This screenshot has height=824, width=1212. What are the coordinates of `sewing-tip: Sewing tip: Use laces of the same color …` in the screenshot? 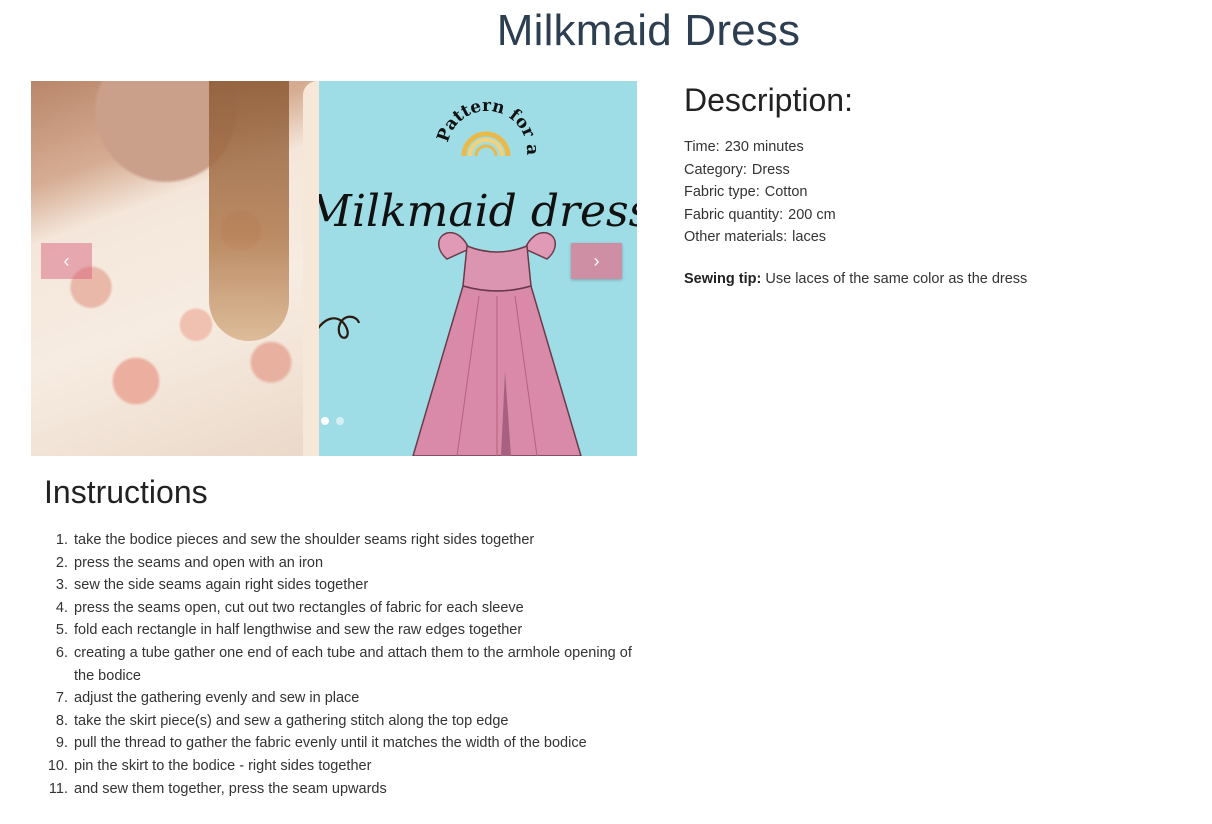 It's located at (855, 279).